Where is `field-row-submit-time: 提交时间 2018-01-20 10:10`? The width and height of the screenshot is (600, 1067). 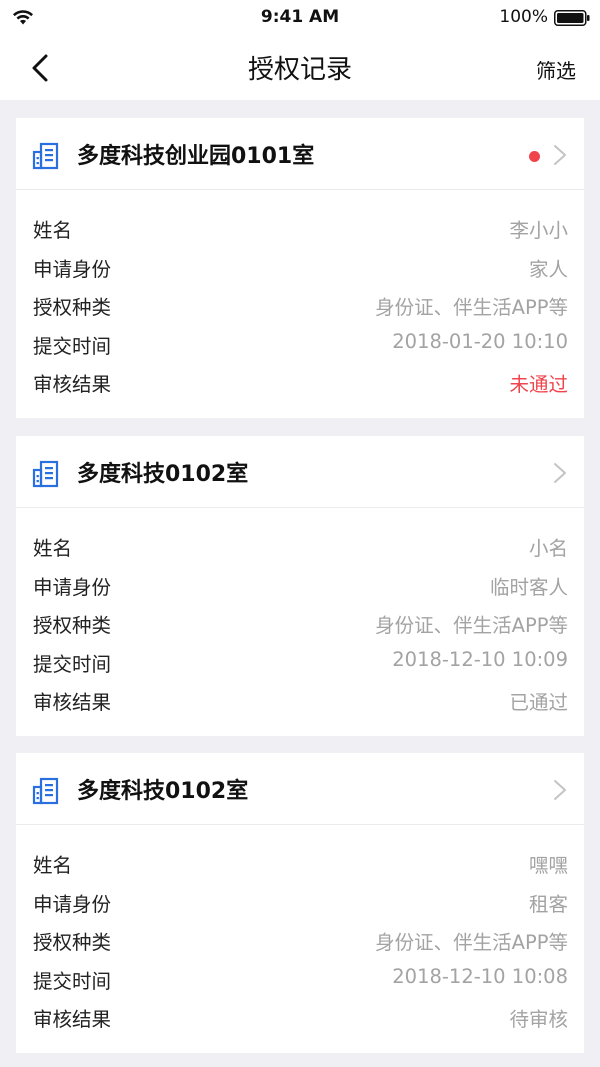
field-row-submit-time: 提交时间 2018-01-20 10:10 is located at coordinates (300, 345).